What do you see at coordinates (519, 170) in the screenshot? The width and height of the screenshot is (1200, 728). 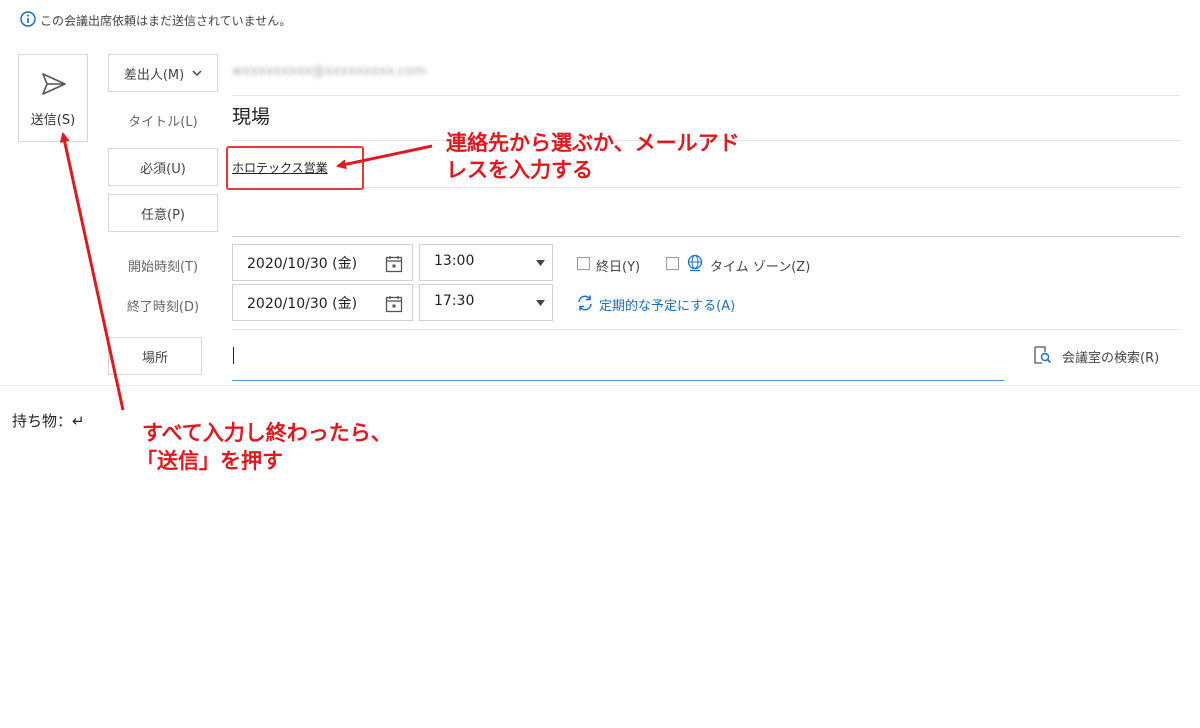 I see `annotation-address-line2: レスを入力する` at bounding box center [519, 170].